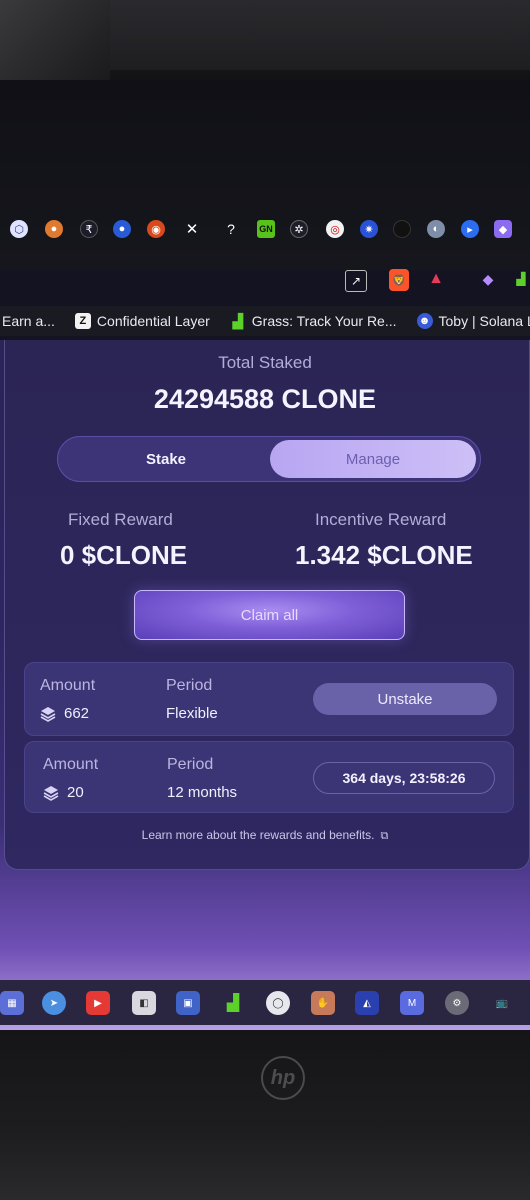  I want to click on toby-icon: ☻, so click(424, 321).